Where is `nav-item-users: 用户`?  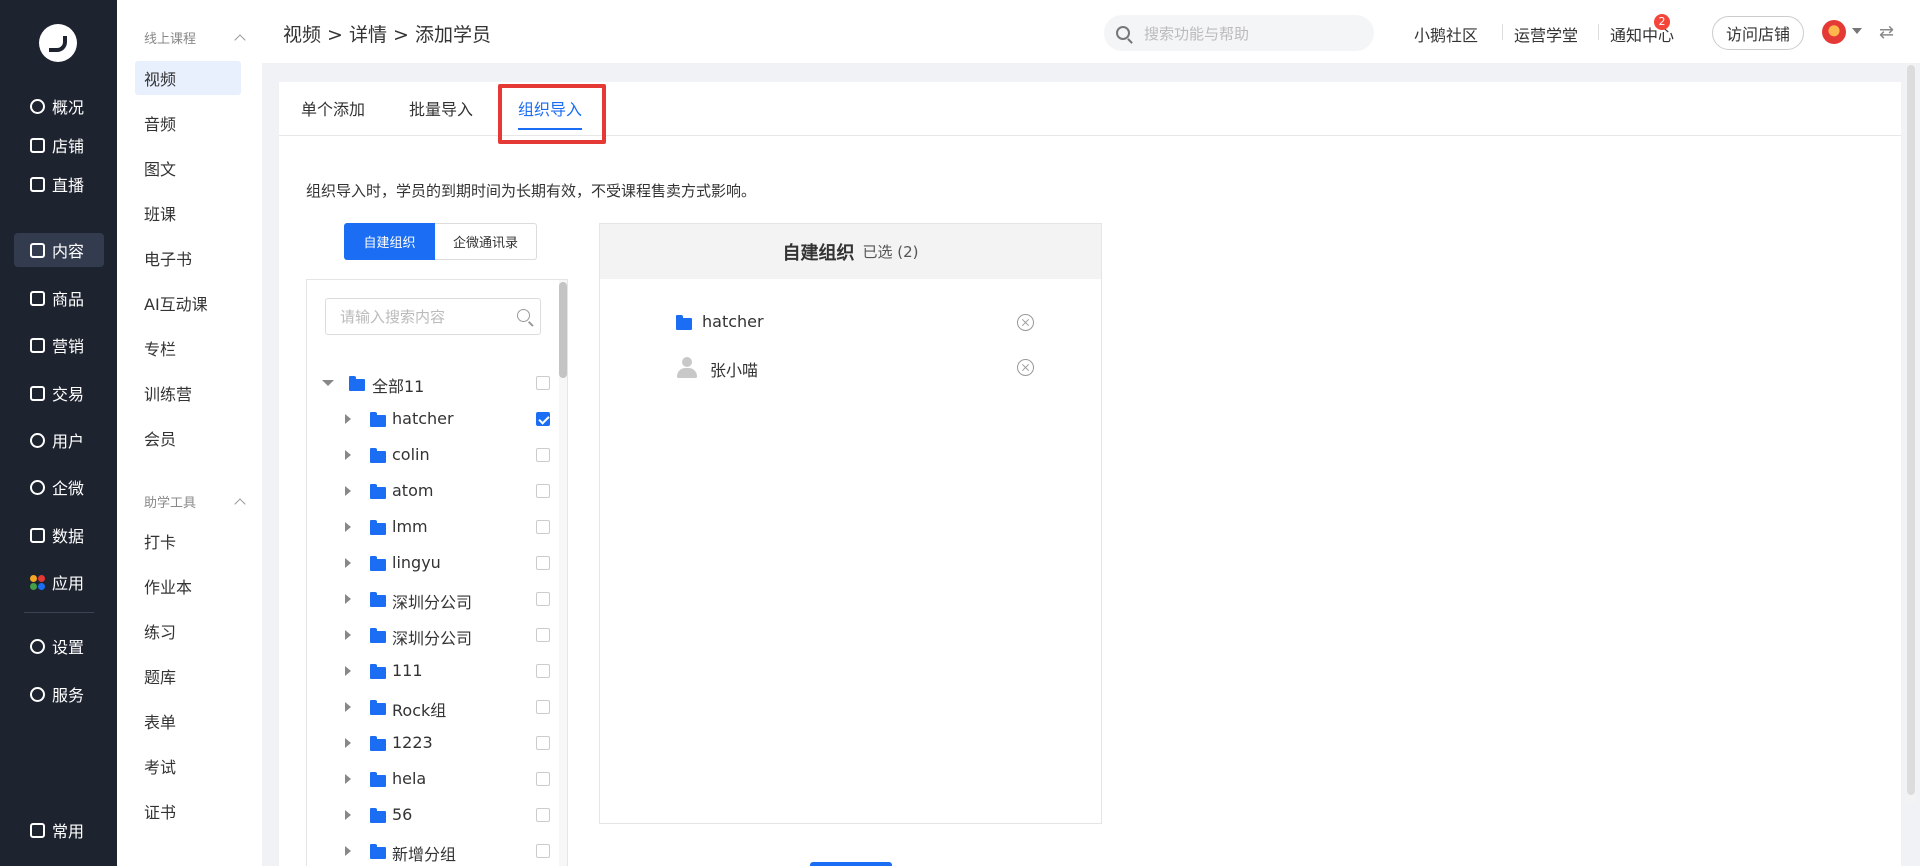 nav-item-users: 用户 is located at coordinates (59, 440).